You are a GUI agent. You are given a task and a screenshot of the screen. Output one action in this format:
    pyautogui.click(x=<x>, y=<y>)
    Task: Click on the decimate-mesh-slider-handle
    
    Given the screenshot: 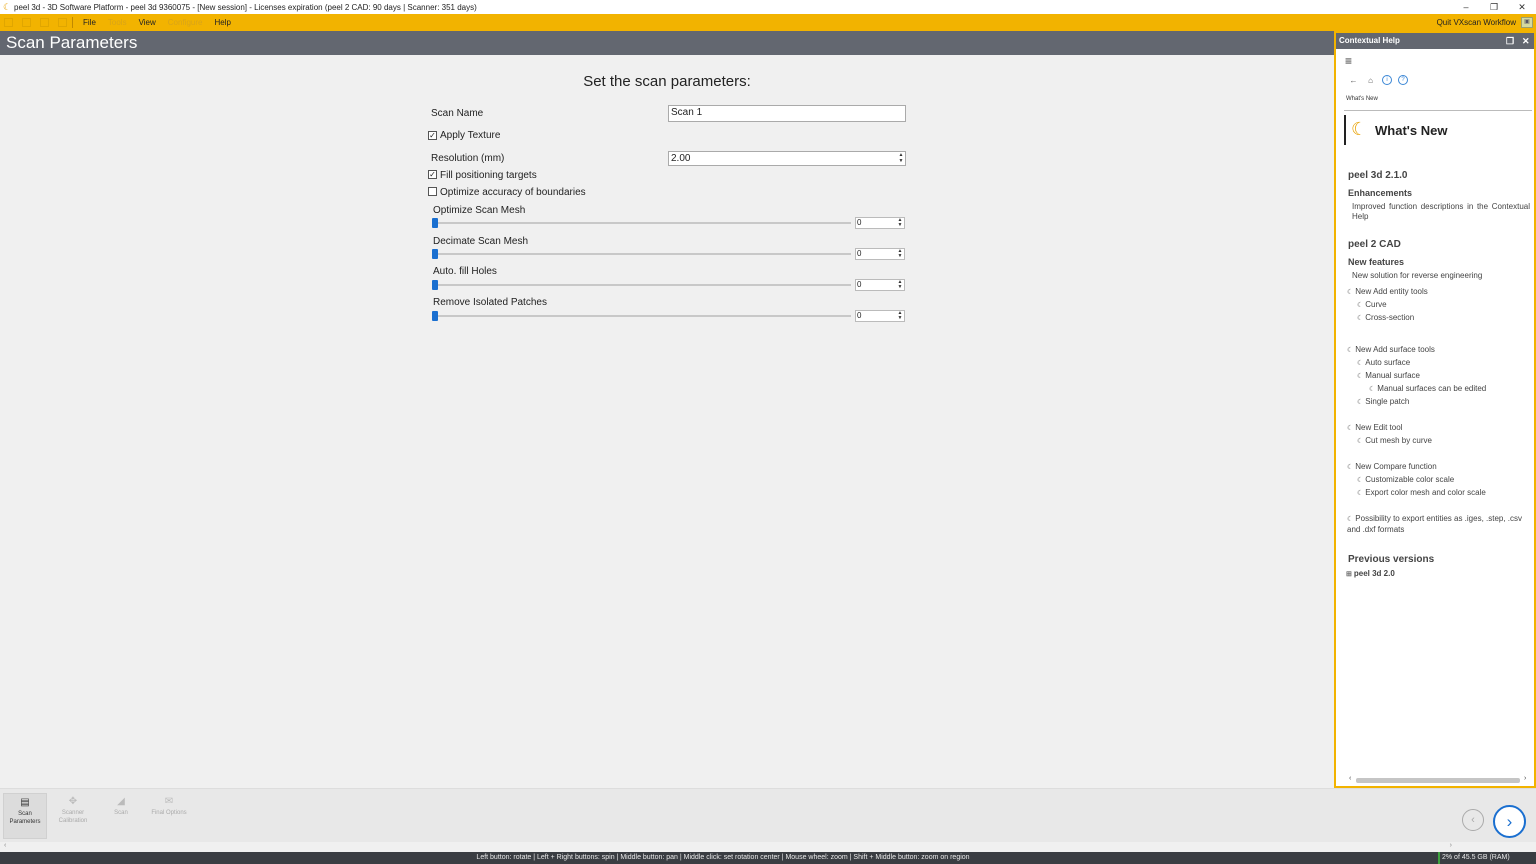 What is the action you would take?
    pyautogui.click(x=435, y=254)
    